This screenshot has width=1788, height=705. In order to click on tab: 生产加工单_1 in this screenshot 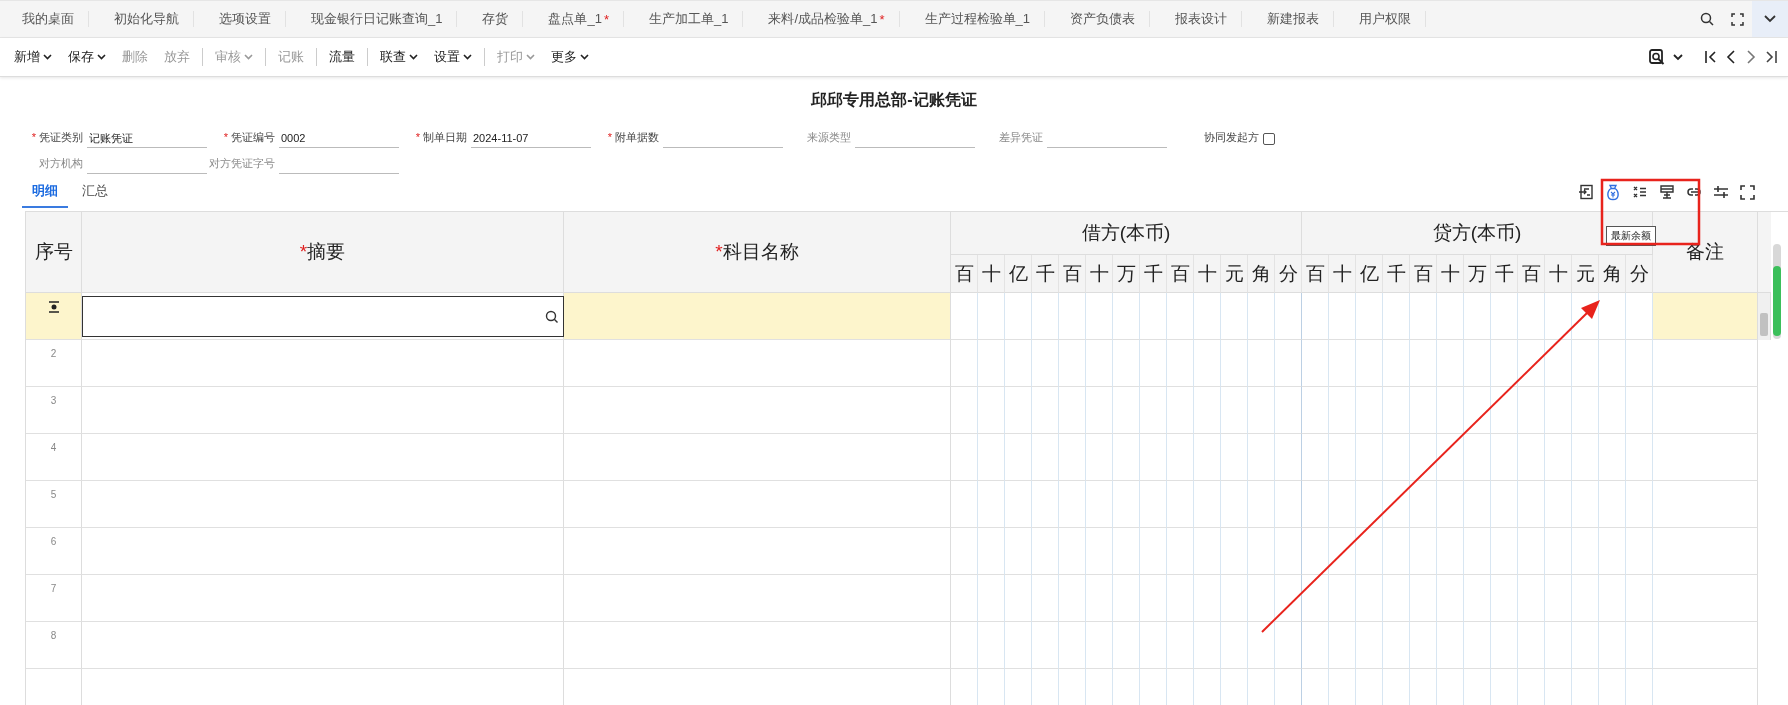, I will do `click(689, 19)`.